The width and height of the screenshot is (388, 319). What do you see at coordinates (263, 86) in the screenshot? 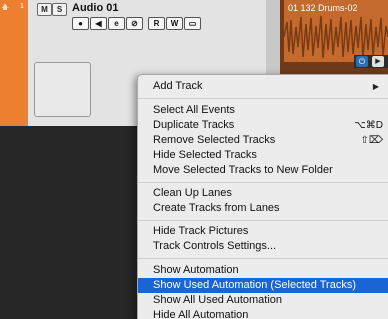
I see `menu-item-add-track: Add Track ▶` at bounding box center [263, 86].